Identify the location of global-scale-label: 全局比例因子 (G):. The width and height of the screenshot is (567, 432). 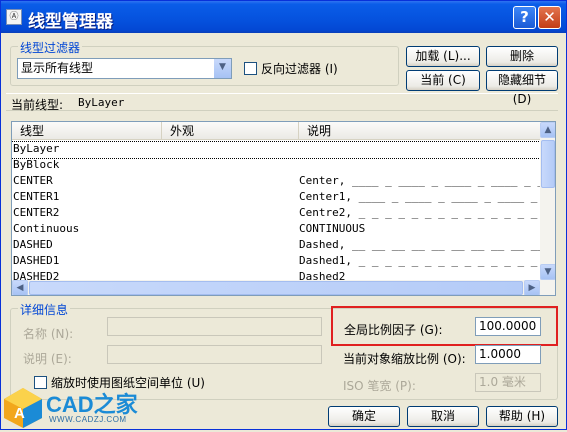
(393, 330).